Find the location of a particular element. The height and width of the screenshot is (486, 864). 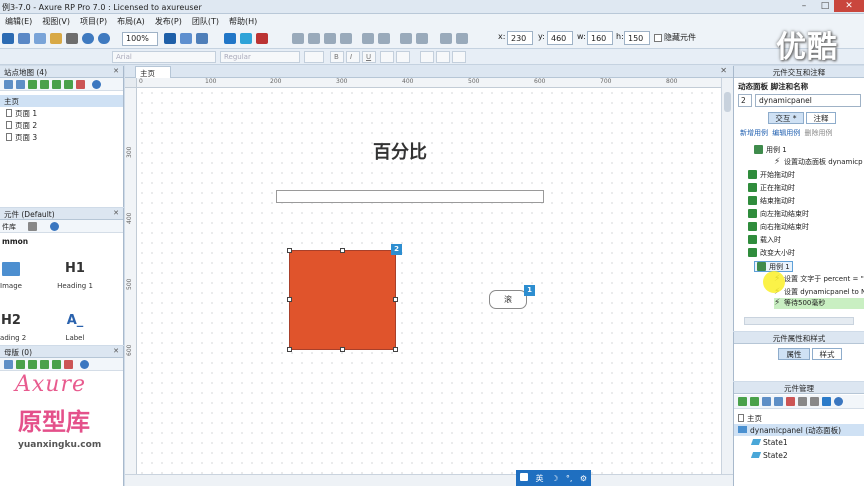

close-icon: ✕ is located at coordinates (849, 6).